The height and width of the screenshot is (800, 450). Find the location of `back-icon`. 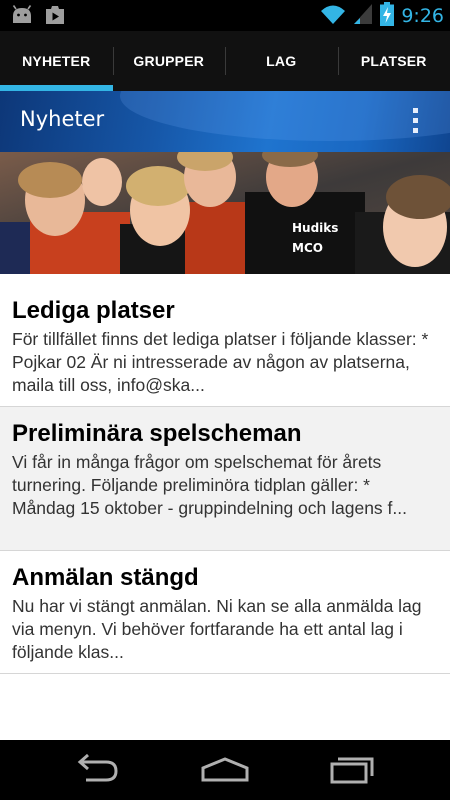

back-icon is located at coordinates (100, 770).